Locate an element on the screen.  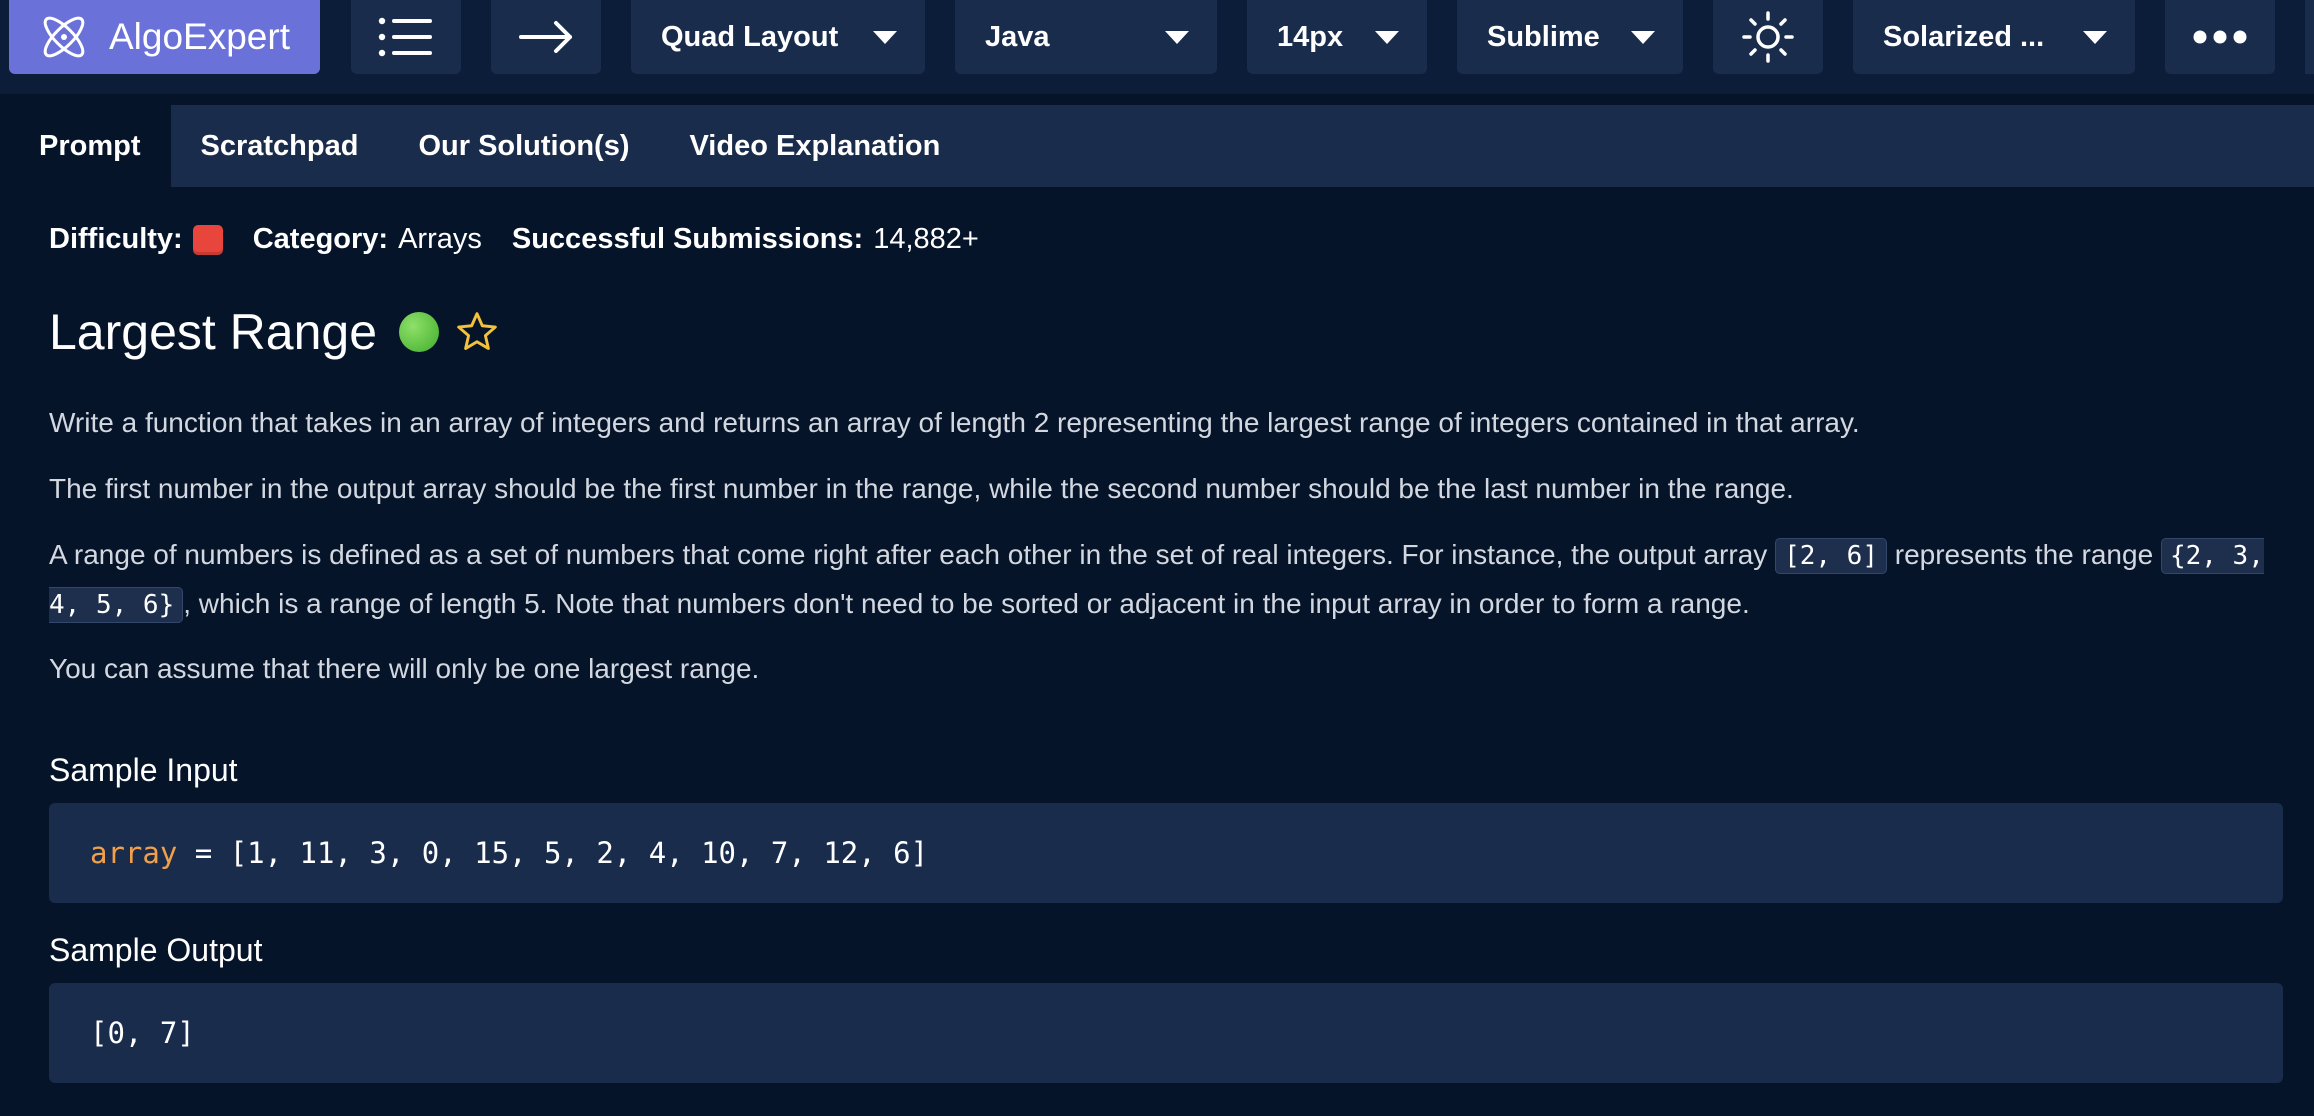
question-title-row: Largest Range is located at coordinates (274, 332).